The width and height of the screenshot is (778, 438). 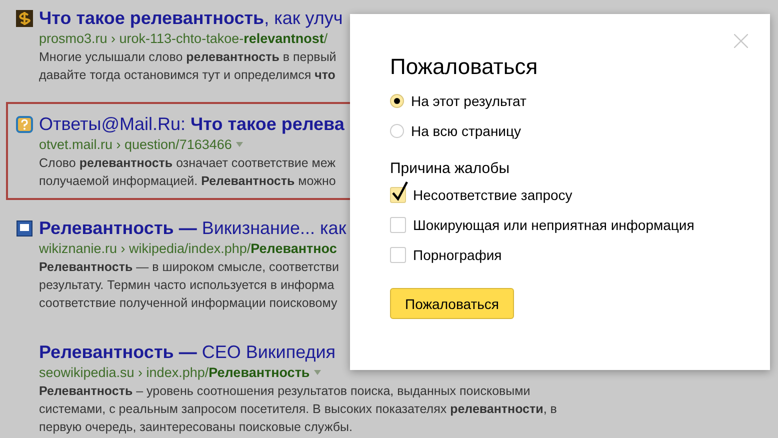 I want to click on submit-button: Пожаловаться, so click(x=452, y=303).